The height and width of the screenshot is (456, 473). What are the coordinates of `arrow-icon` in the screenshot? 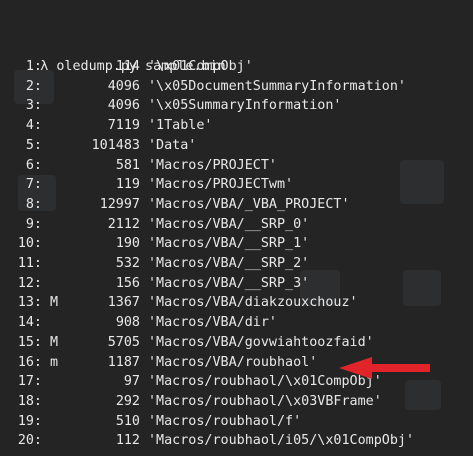 It's located at (384, 368).